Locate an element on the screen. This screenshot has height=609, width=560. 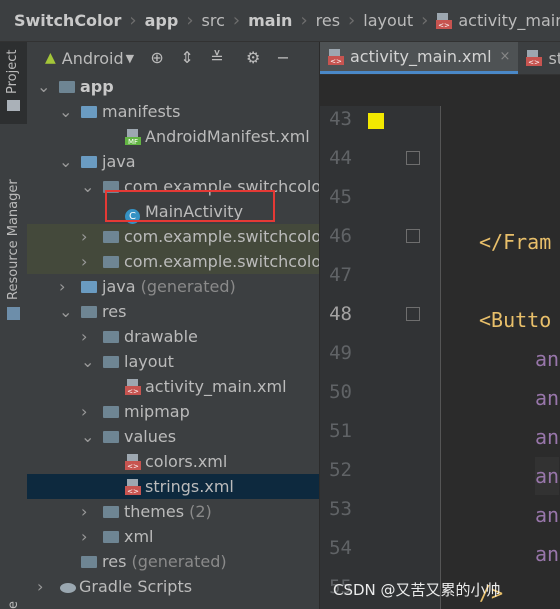
project-toolbar: ▲ Android ▼ ⊕ ⇕ ≚ ⚙ − is located at coordinates (173, 58).